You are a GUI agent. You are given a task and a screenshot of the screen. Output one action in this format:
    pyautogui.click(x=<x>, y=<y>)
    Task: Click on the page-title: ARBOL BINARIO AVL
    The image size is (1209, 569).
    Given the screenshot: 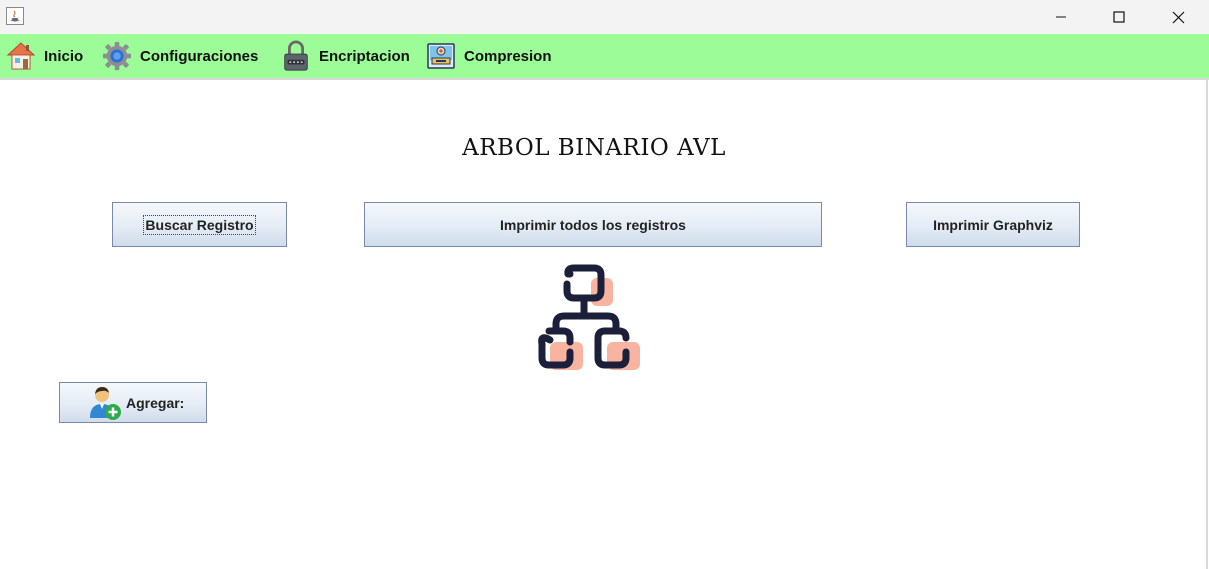 What is the action you would take?
    pyautogui.click(x=594, y=148)
    